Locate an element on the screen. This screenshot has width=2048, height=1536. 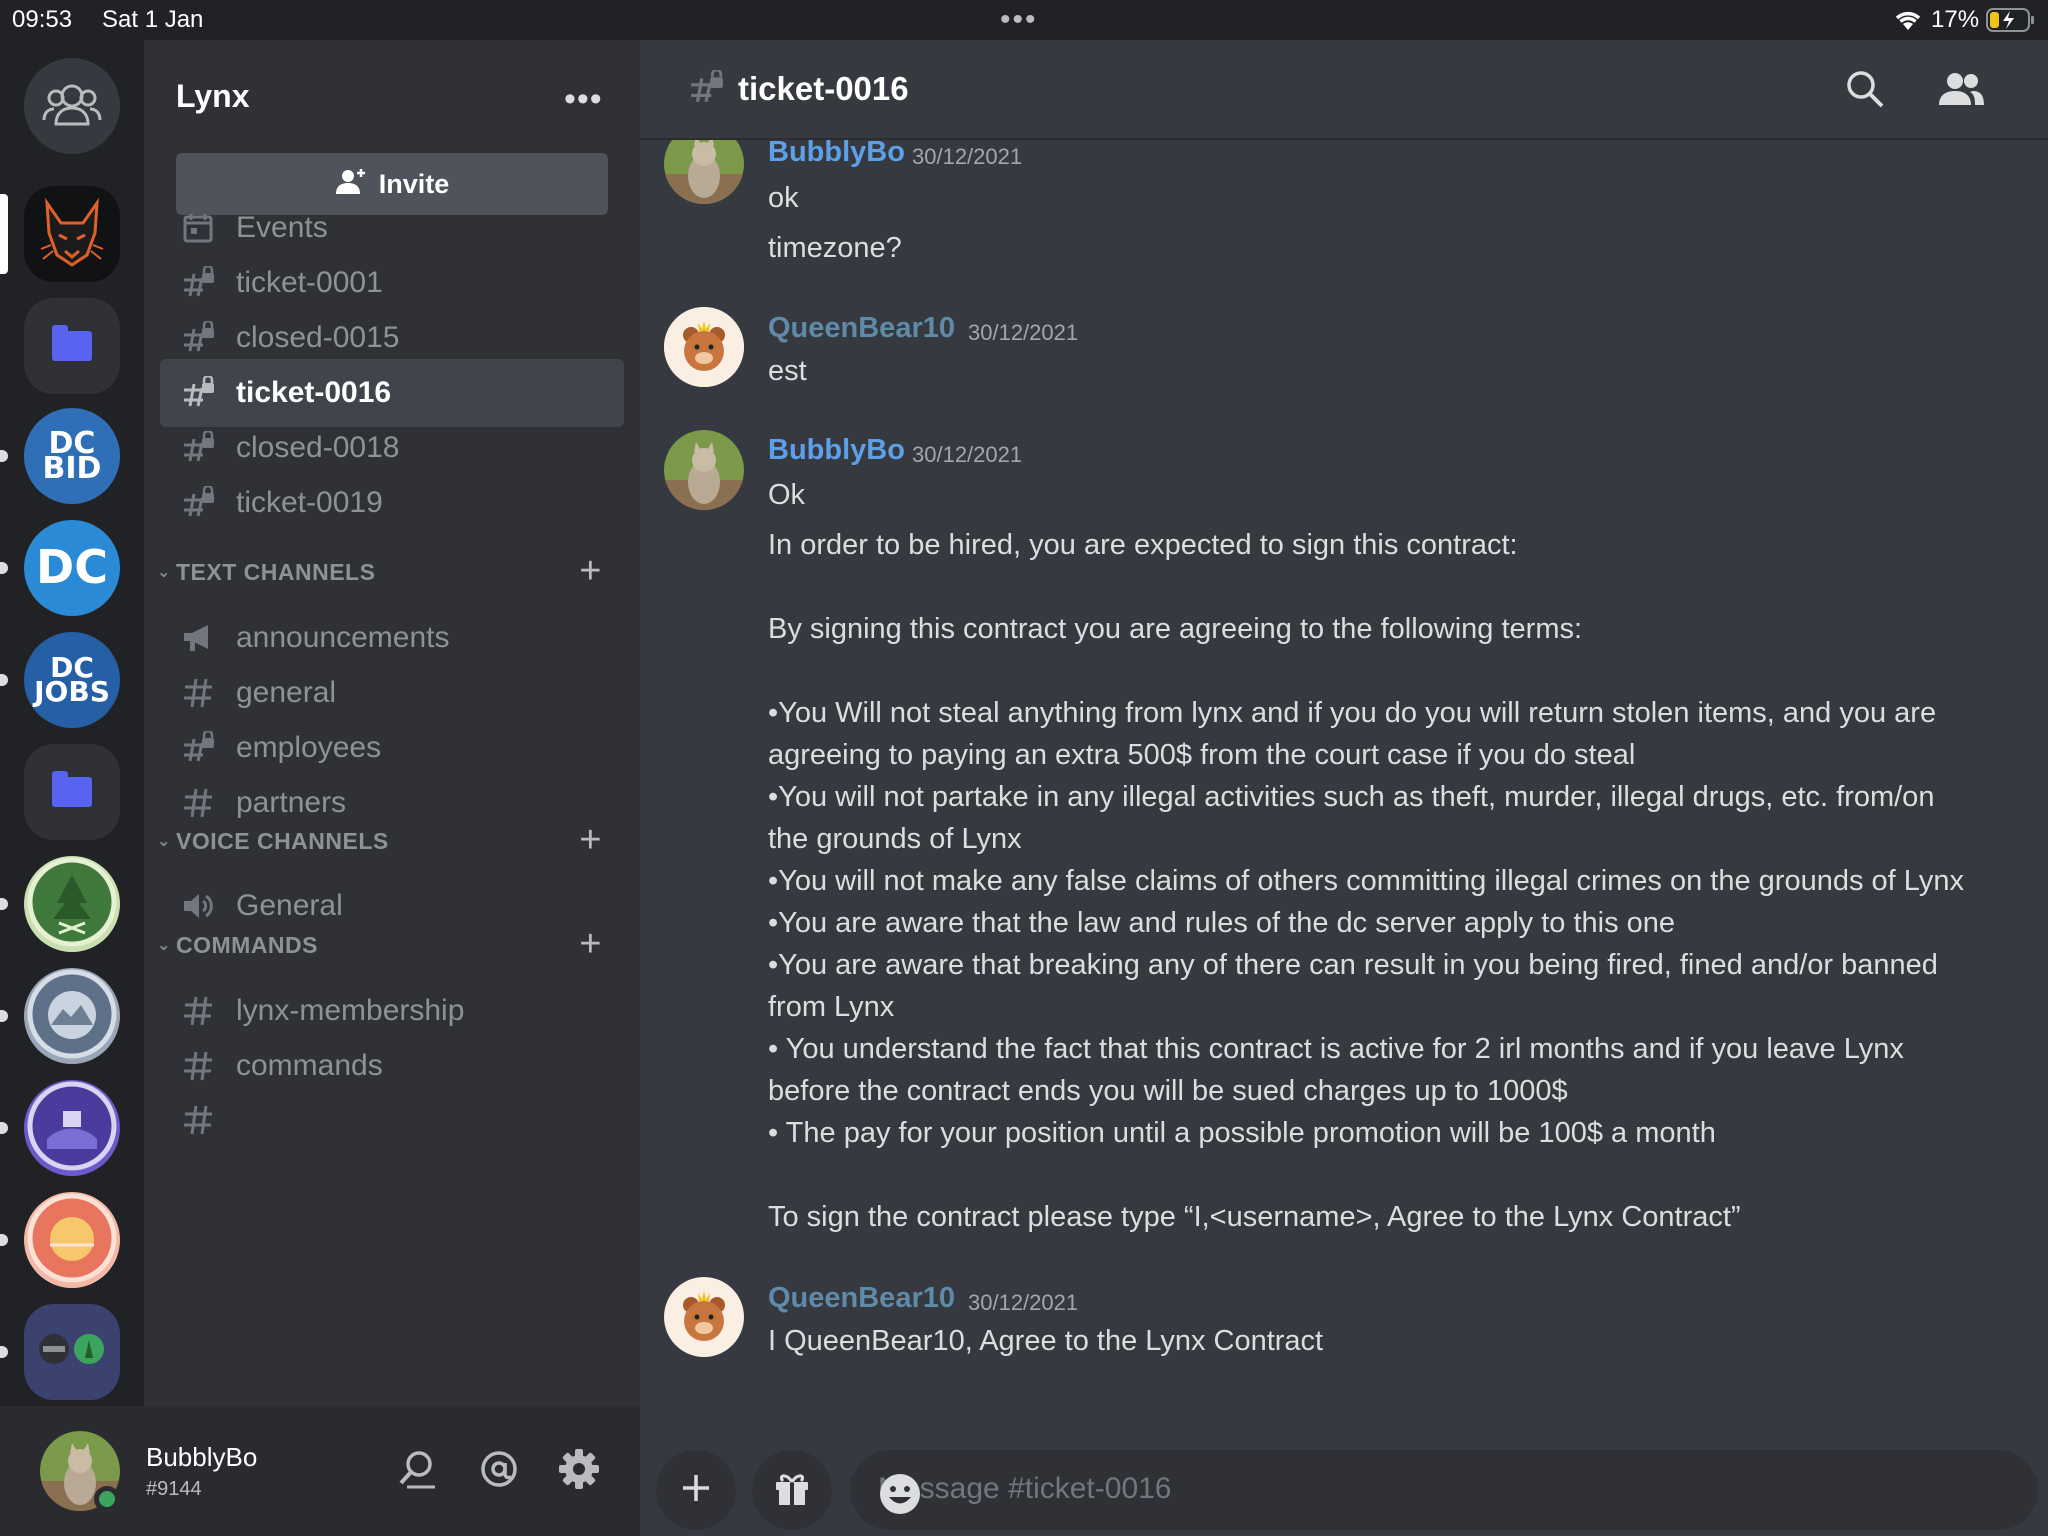
server-rail: DC BID DC DC JOBS is located at coordinates (72, 788).